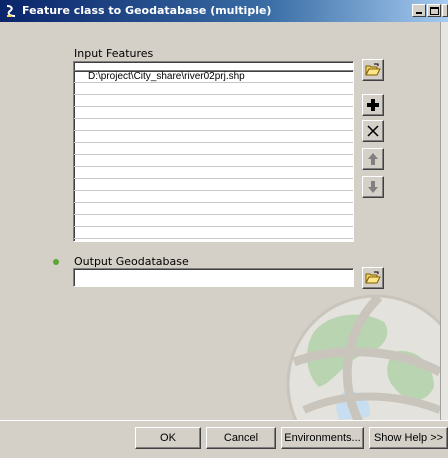 The image size is (448, 458). I want to click on required-green-dot-icon, so click(56, 262).